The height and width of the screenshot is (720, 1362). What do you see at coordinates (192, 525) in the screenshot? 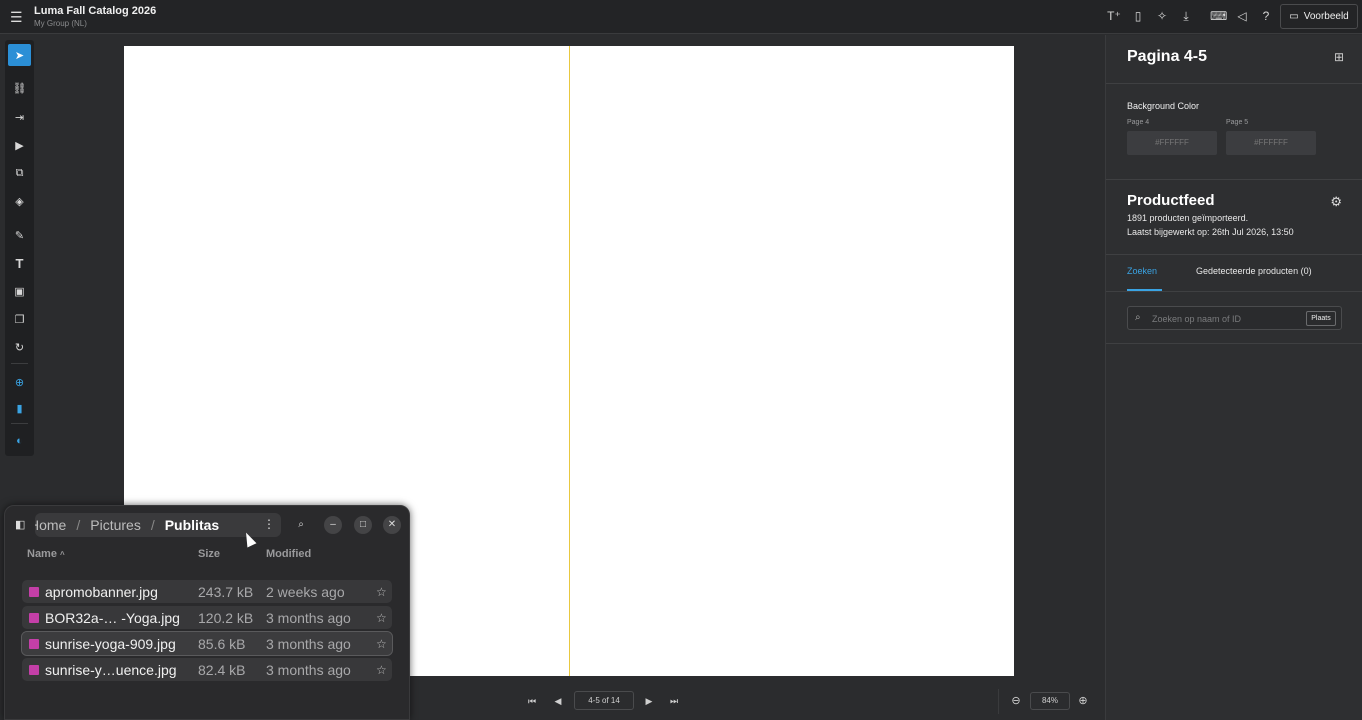
I see `breadcrumb-publitas: Publitas` at bounding box center [192, 525].